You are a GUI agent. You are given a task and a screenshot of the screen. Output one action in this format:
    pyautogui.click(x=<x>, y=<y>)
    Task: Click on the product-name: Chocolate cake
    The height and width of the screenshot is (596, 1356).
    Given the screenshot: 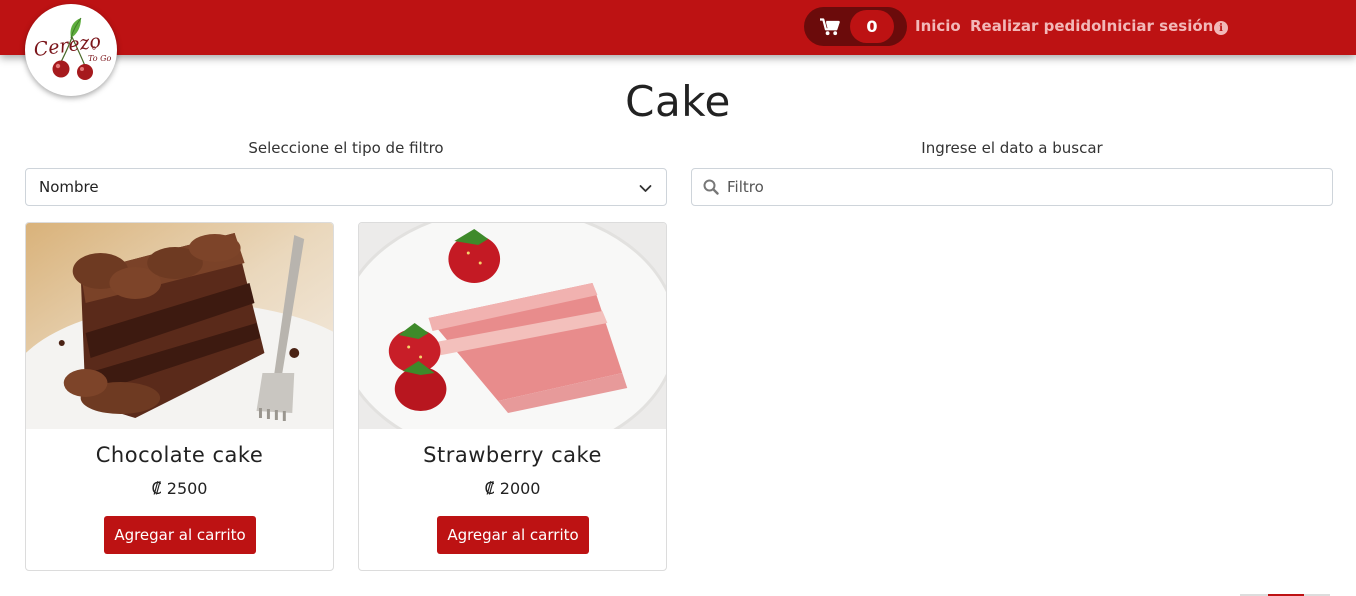 What is the action you would take?
    pyautogui.click(x=179, y=455)
    